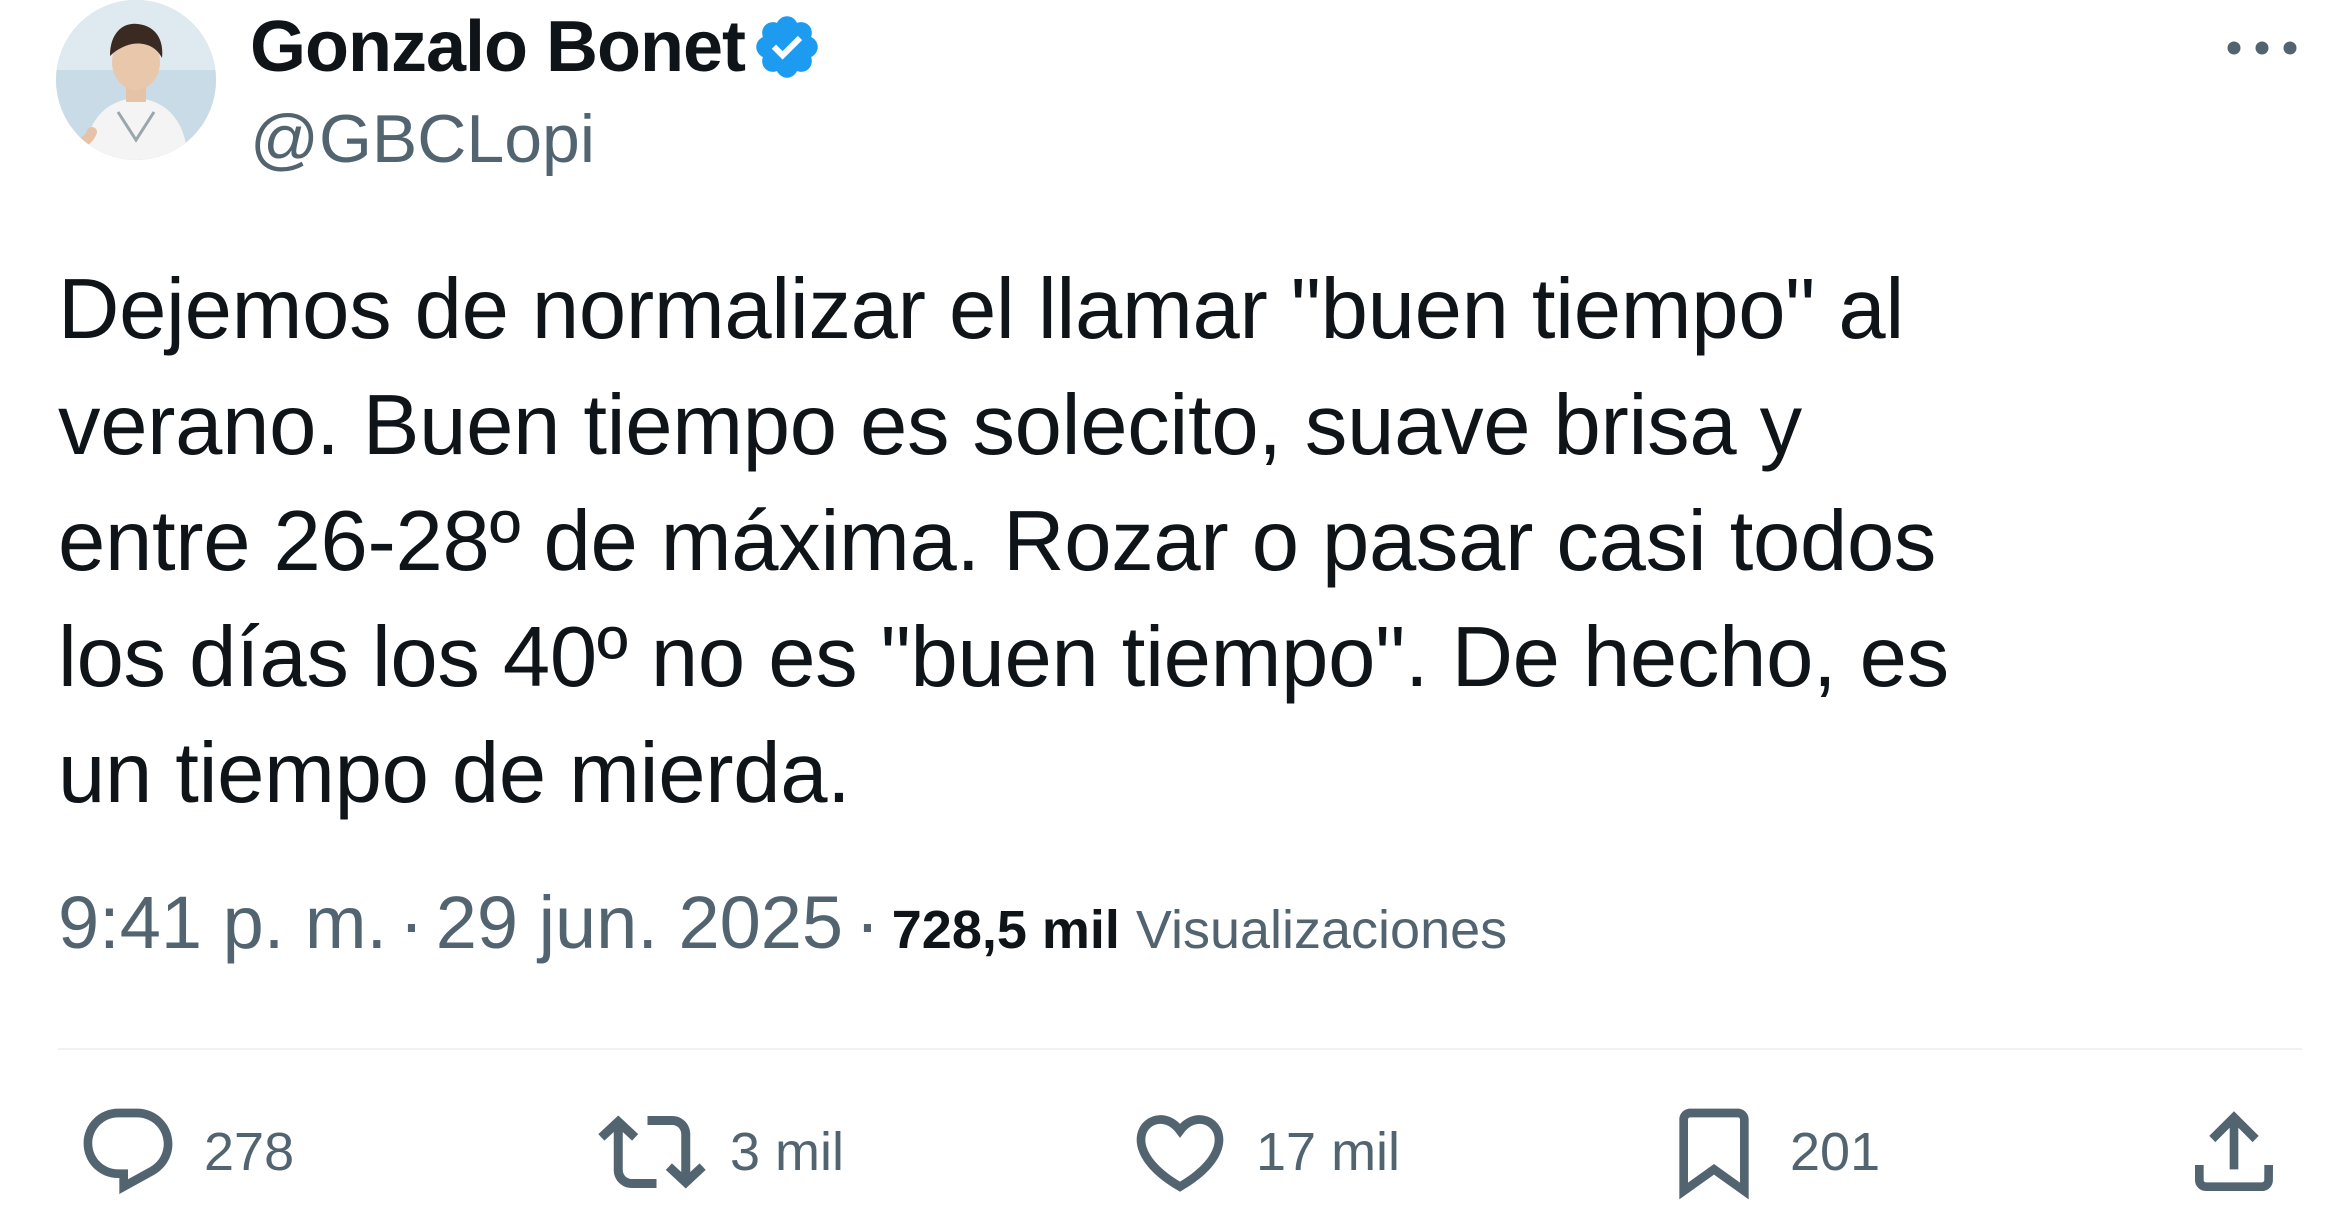  What do you see at coordinates (639, 922) in the screenshot?
I see `tweet-date: 29 jun. 2025` at bounding box center [639, 922].